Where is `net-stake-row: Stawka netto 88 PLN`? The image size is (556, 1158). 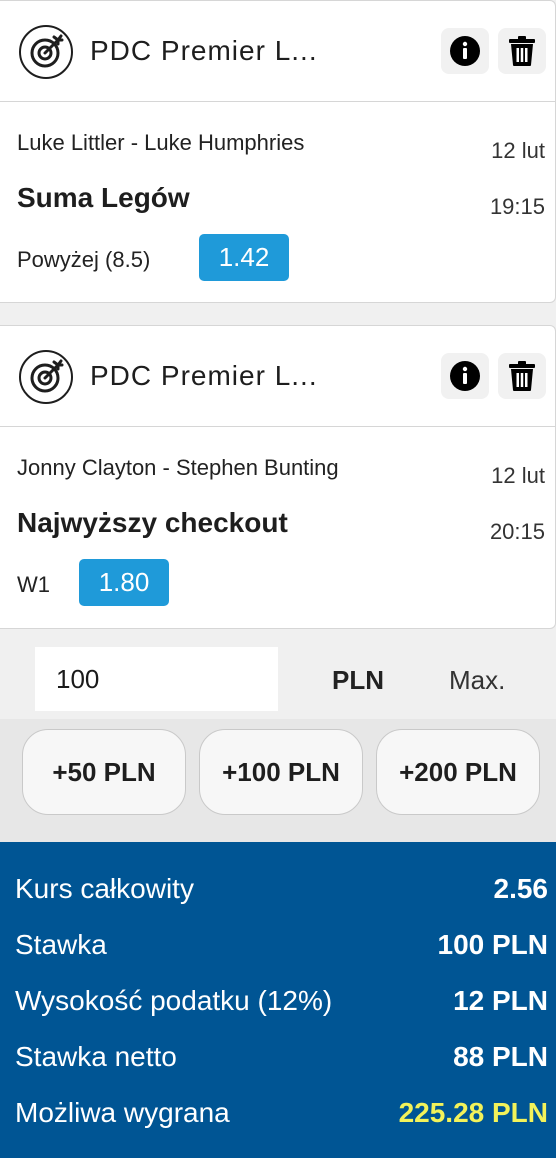 net-stake-row: Stawka netto 88 PLN is located at coordinates (278, 1061).